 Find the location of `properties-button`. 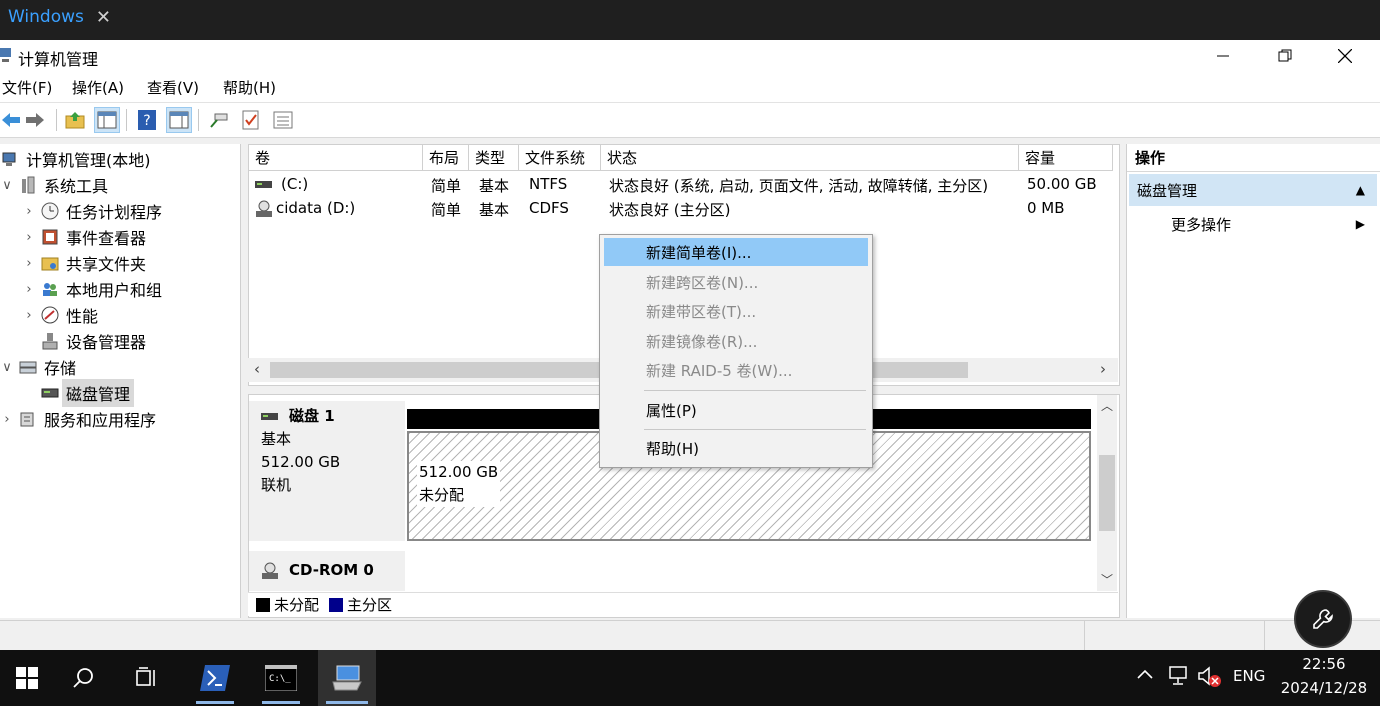

properties-button is located at coordinates (251, 120).